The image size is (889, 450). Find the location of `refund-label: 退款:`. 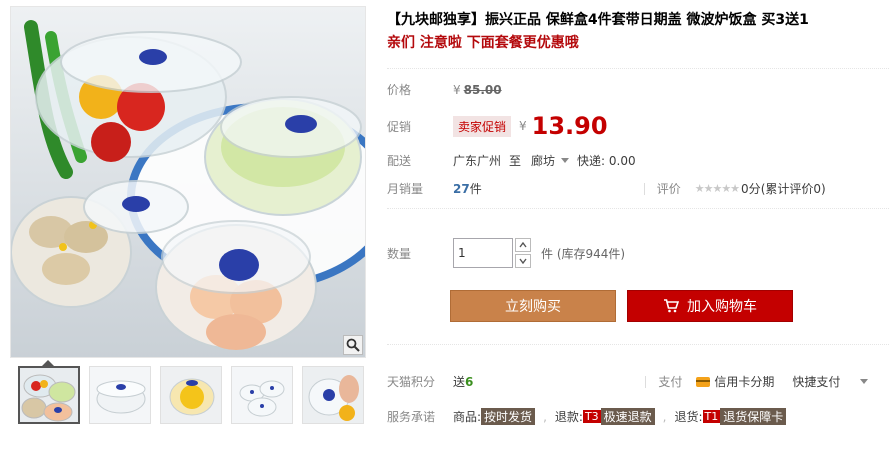

refund-label: 退款: is located at coordinates (568, 417).